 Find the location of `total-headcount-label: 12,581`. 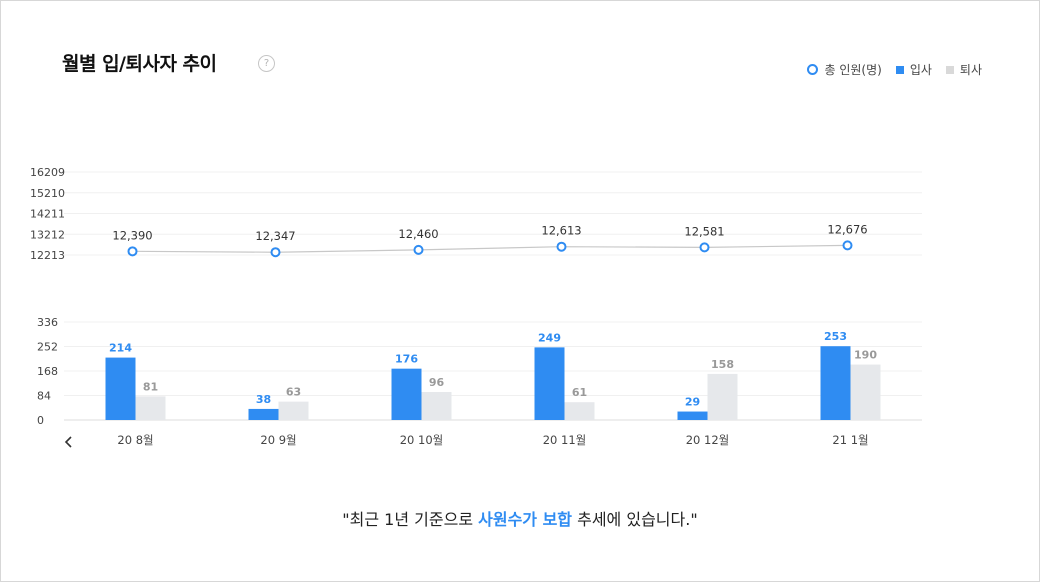

total-headcount-label: 12,581 is located at coordinates (704, 231).